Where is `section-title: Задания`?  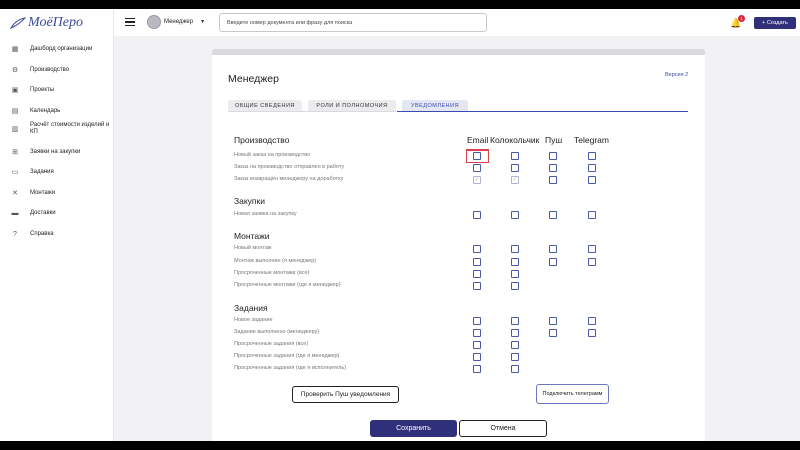
section-title: Задания is located at coordinates (251, 308).